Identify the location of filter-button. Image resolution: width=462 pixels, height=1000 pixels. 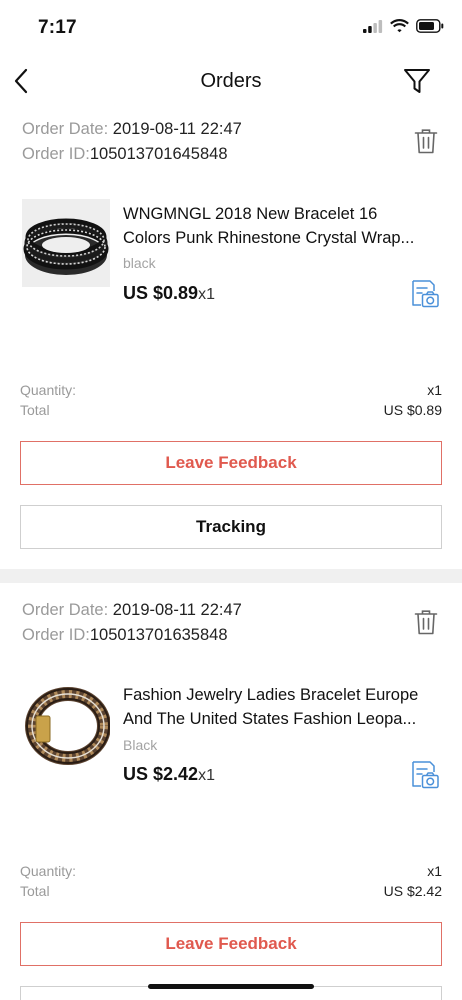
(417, 81).